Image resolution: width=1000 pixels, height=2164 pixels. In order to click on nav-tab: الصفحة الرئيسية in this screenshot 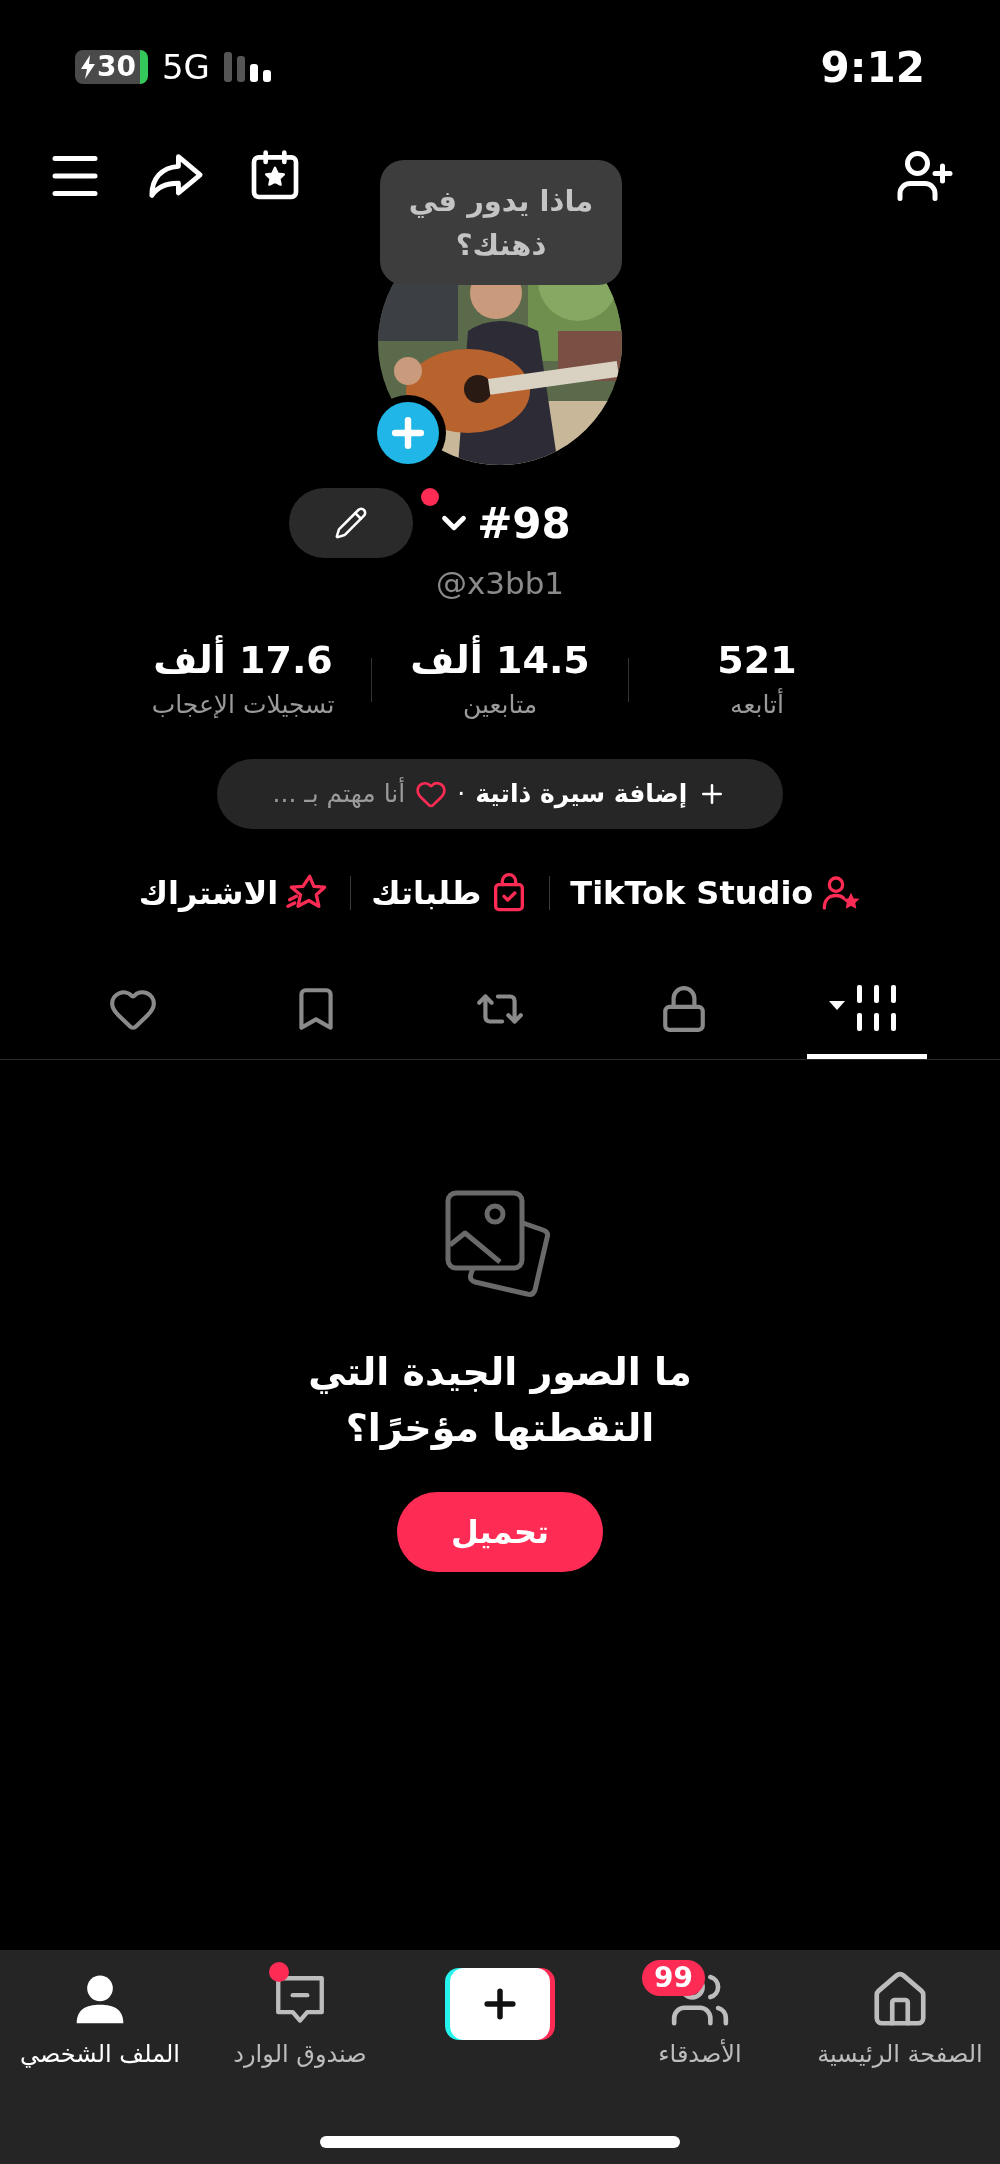, I will do `click(900, 2011)`.